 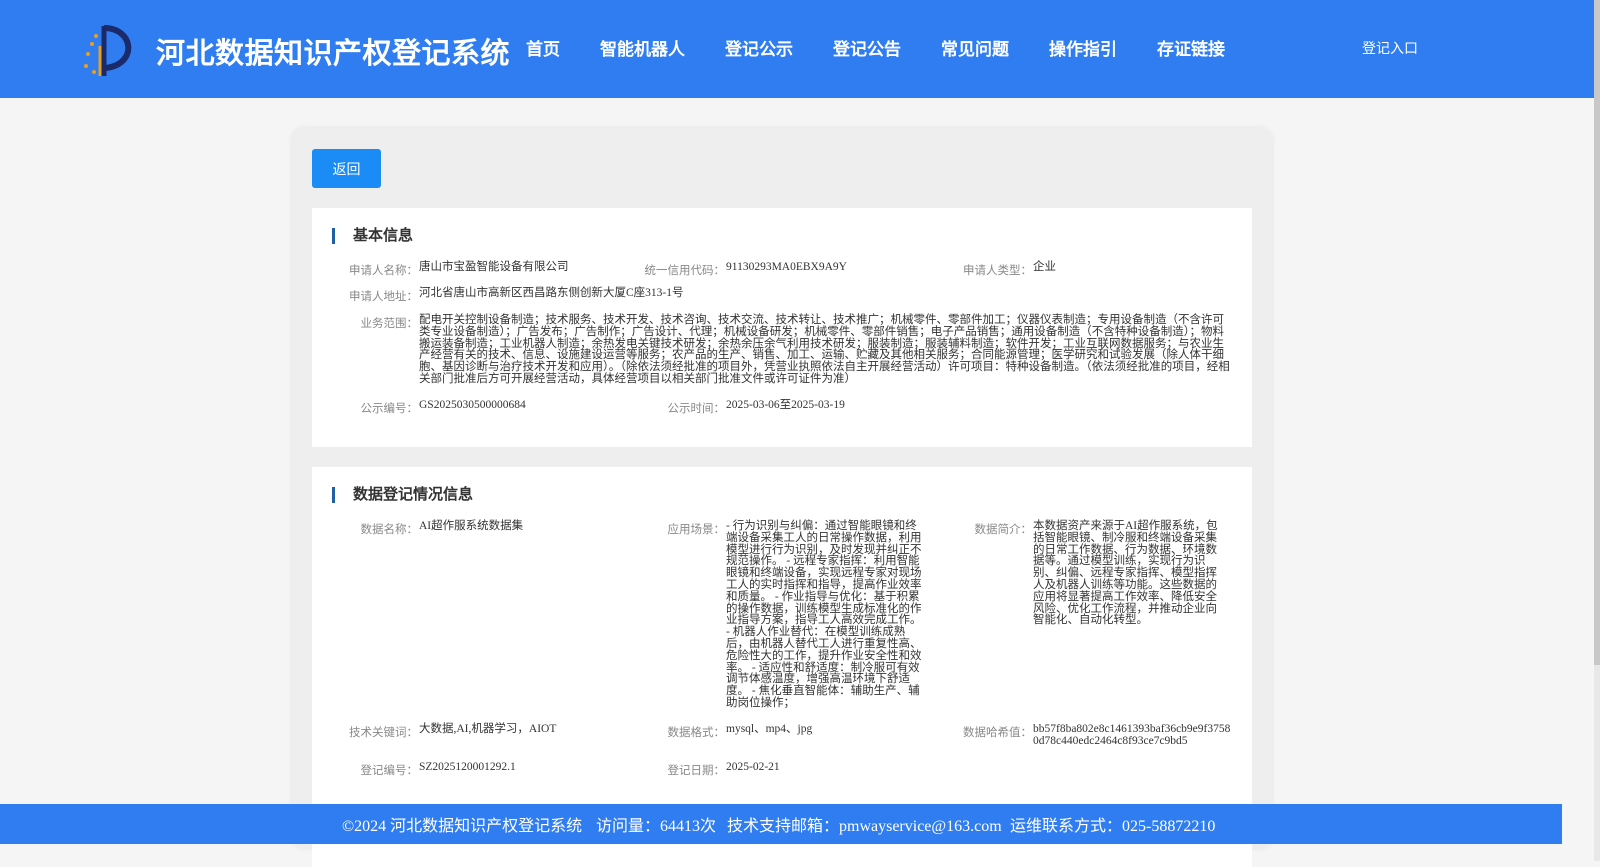 What do you see at coordinates (769, 729) in the screenshot?
I see `format-value: mysql、mp4、jpg` at bounding box center [769, 729].